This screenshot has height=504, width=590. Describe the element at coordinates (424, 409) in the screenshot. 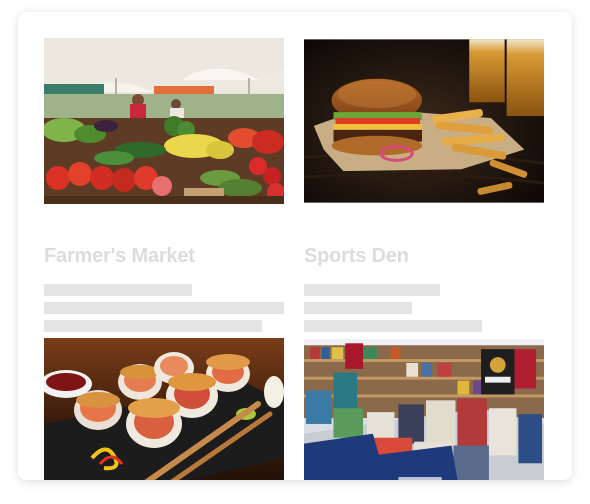

I see `bookstore-photo` at that location.